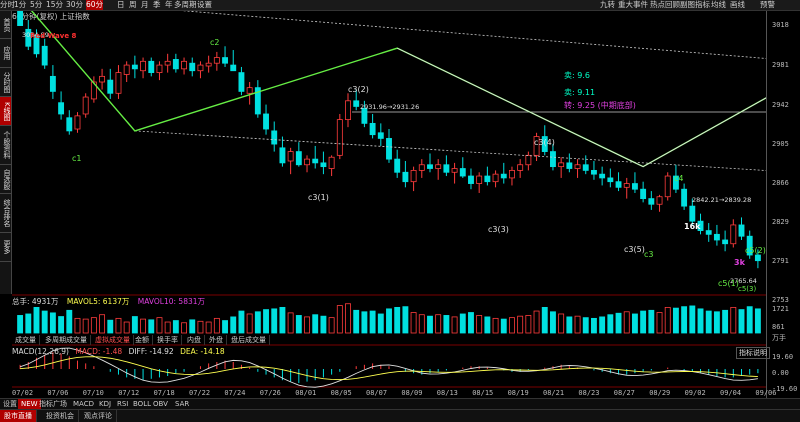  What do you see at coordinates (35, 301) in the screenshot?
I see `volume-total: 总手: 4931万` at bounding box center [35, 301].